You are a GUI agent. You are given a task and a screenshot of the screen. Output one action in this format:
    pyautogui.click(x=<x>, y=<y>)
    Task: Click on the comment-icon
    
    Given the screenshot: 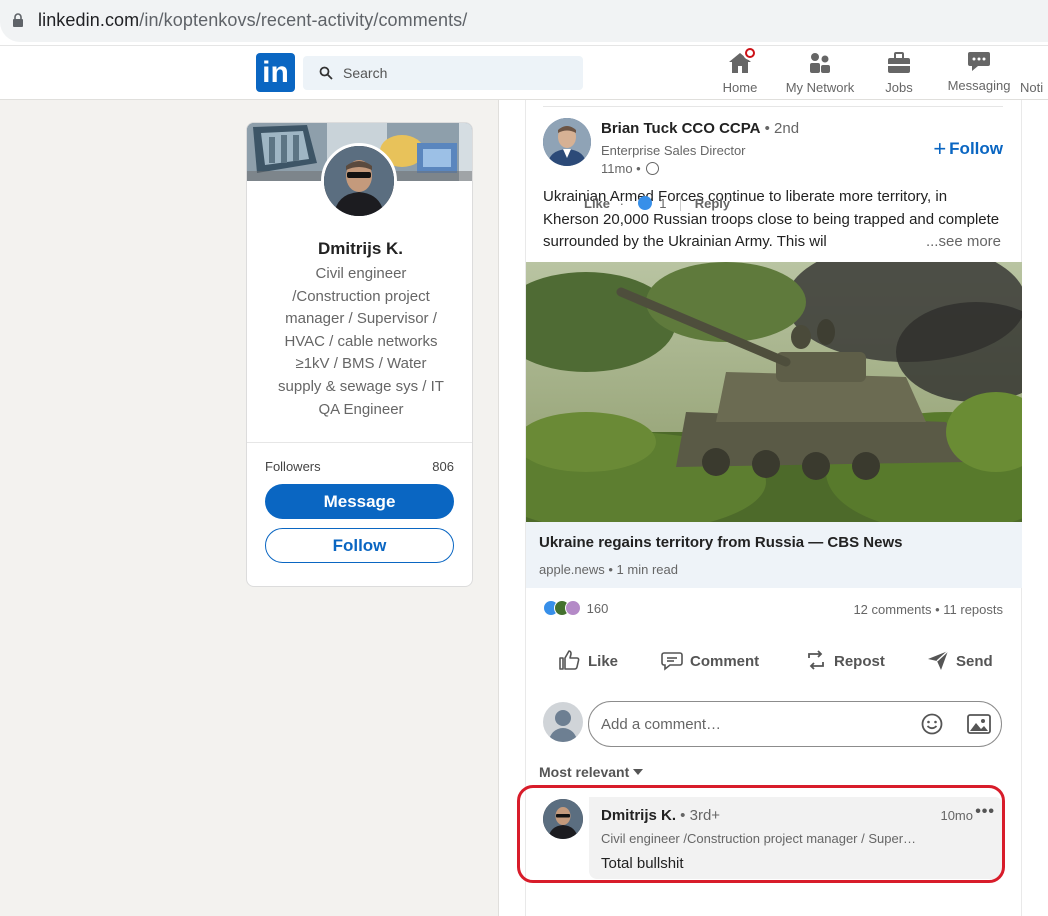 What is the action you would take?
    pyautogui.click(x=672, y=661)
    